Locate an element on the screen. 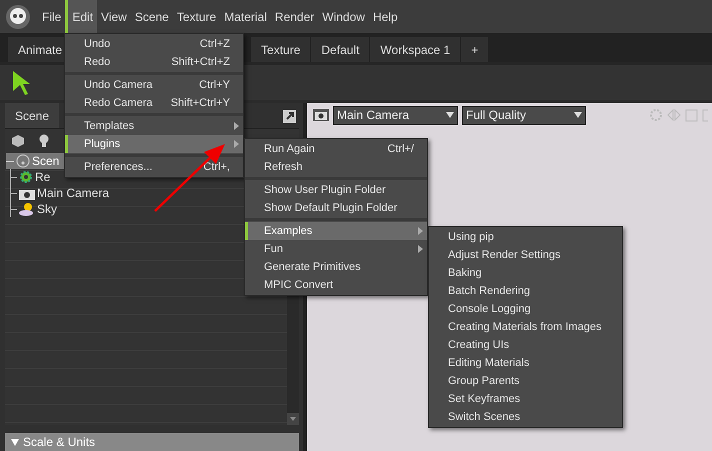 This screenshot has height=451, width=712. shortcut-text: Ctrl+, is located at coordinates (216, 167).